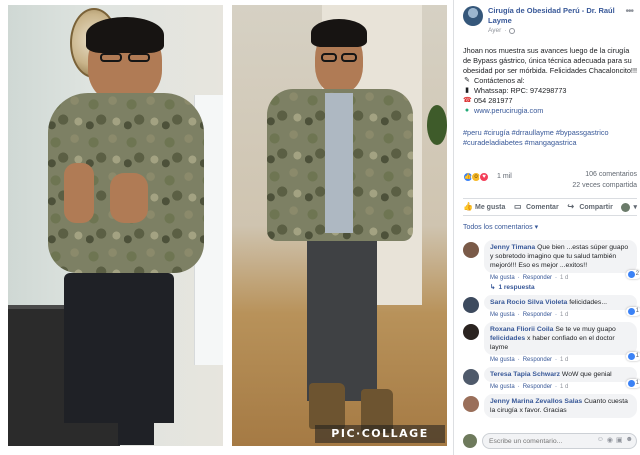 Image resolution: width=640 pixels, height=455 pixels. What do you see at coordinates (528, 302) in the screenshot?
I see `comment-author: Sara Rocio Silva Violeta` at bounding box center [528, 302].